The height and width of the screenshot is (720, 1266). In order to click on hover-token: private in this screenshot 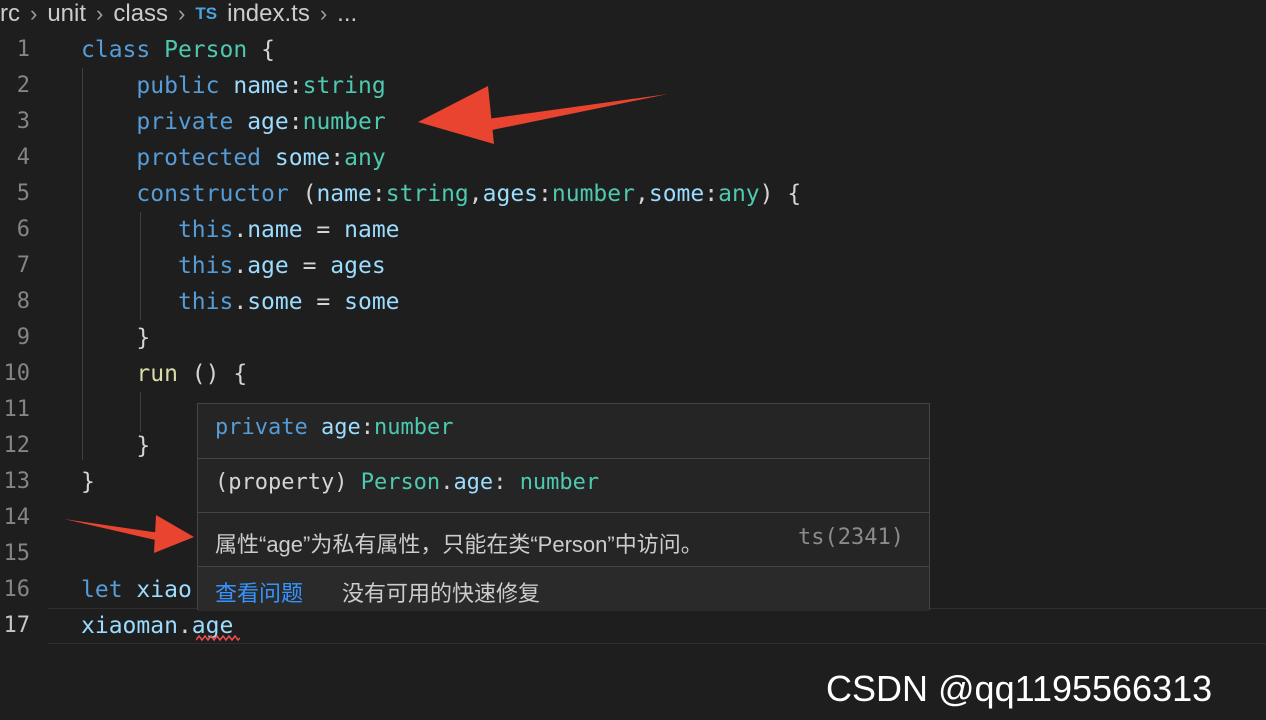, I will do `click(261, 427)`.